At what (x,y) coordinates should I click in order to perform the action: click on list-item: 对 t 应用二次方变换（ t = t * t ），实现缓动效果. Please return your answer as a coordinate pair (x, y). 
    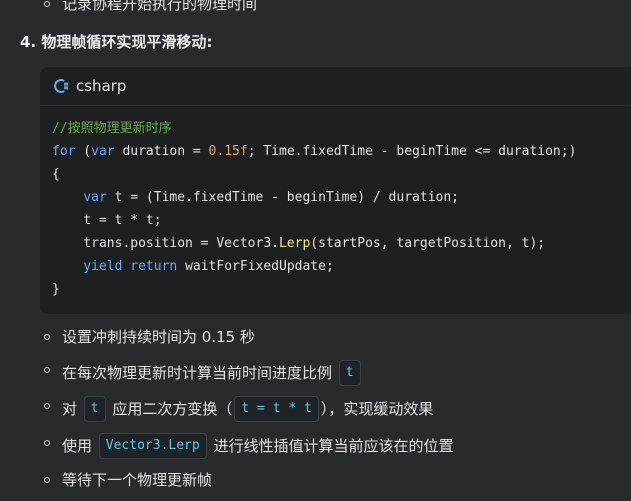
    Looking at the image, I should click on (315, 406).